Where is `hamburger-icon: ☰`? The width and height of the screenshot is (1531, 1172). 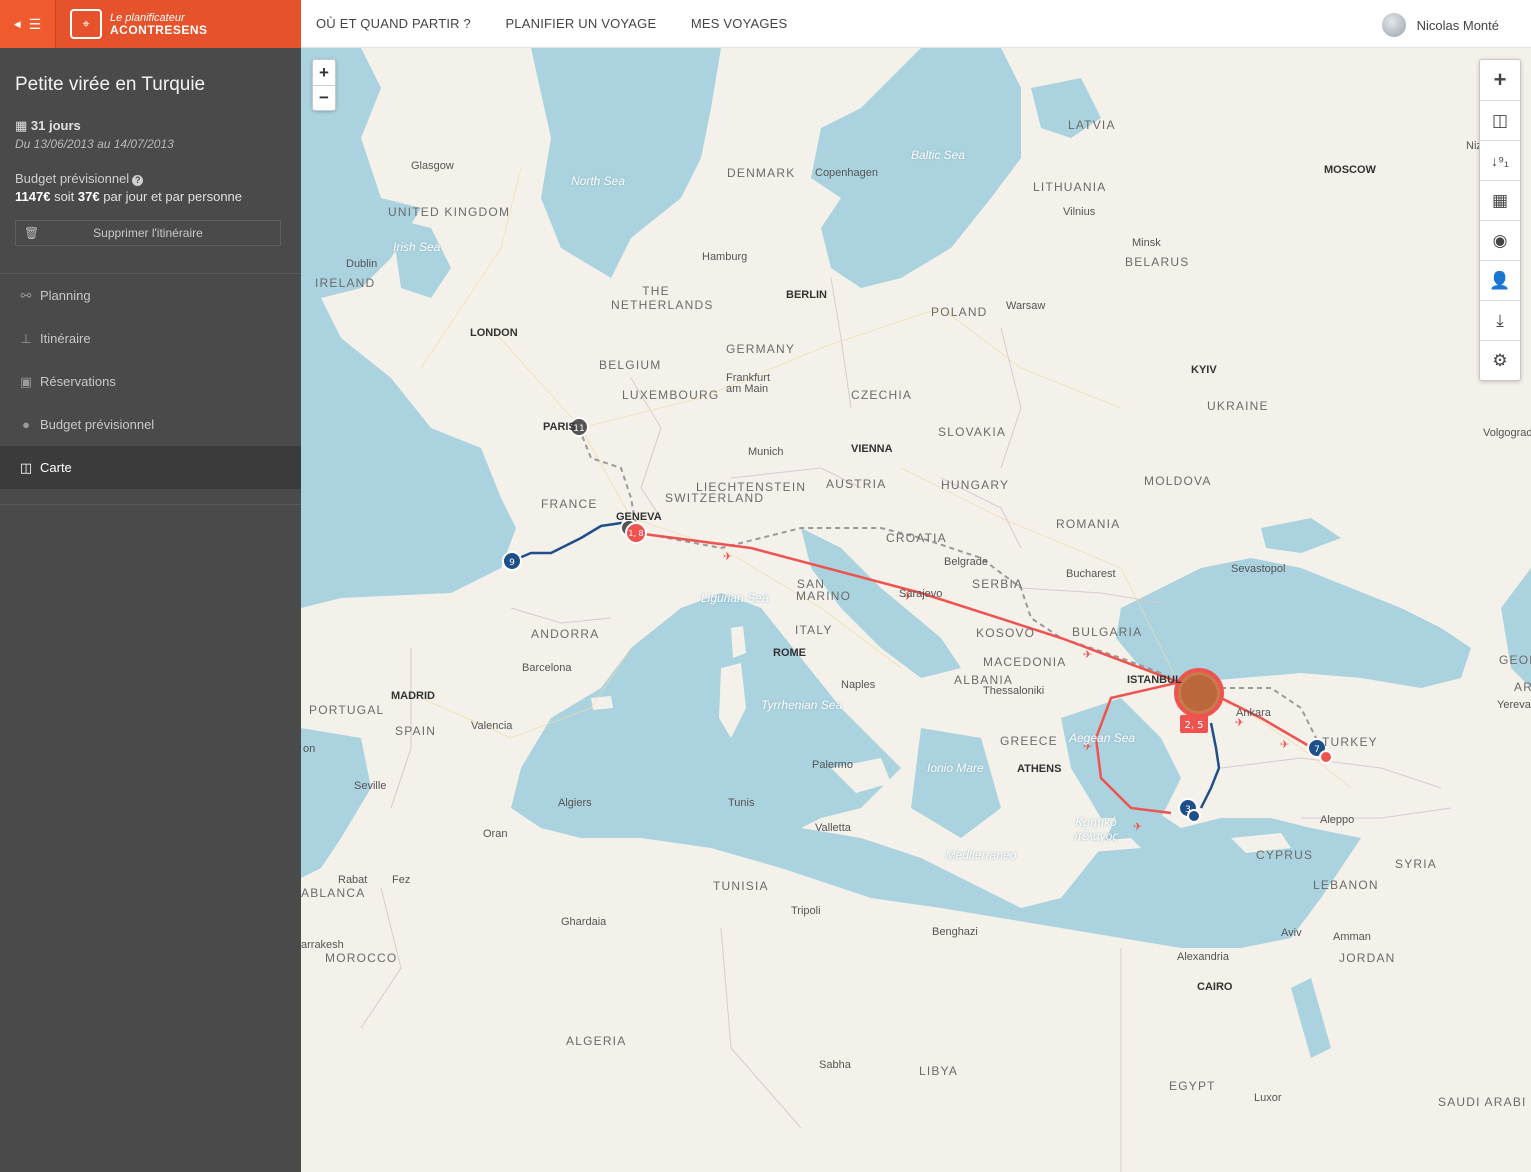
hamburger-icon: ☰ is located at coordinates (35, 23).